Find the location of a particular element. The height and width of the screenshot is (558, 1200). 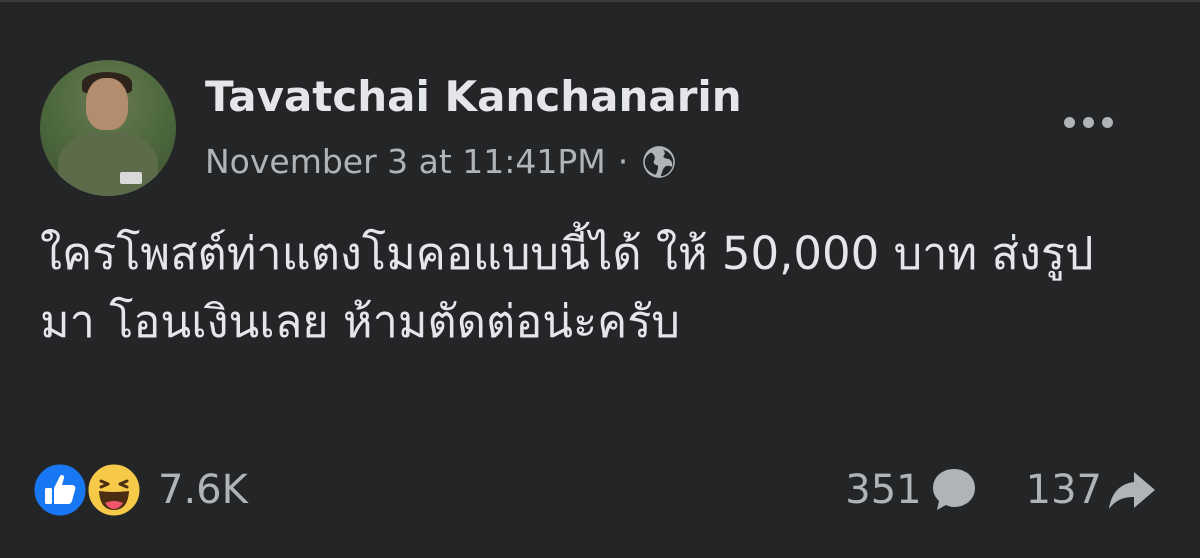

post-meta: November 3 at 11:41PM · is located at coordinates (441, 161).